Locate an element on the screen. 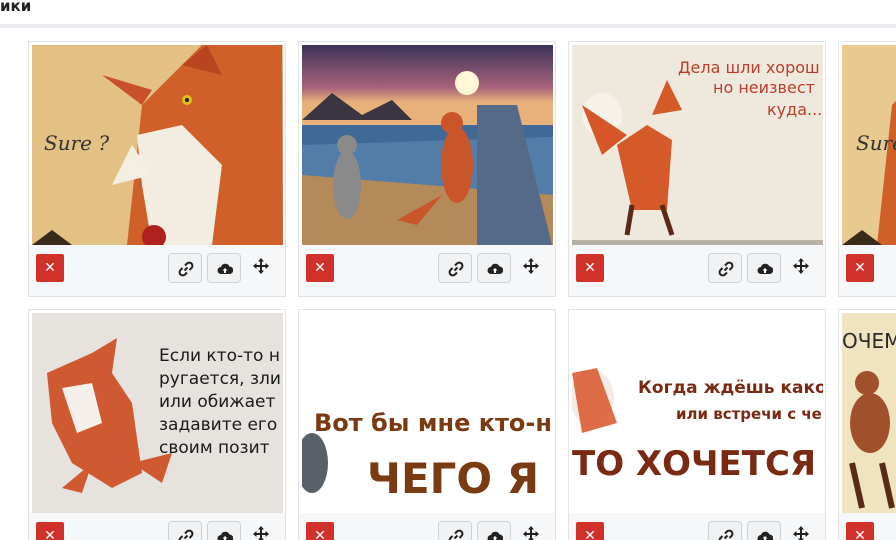 This screenshot has width=896, height=540. page-title: ики is located at coordinates (16, 7).